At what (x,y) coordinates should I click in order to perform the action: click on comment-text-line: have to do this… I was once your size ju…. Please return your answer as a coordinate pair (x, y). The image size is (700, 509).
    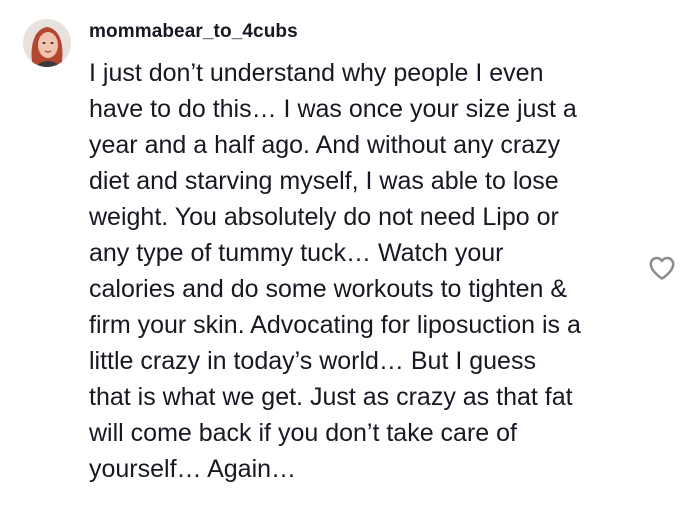
    Looking at the image, I should click on (333, 109).